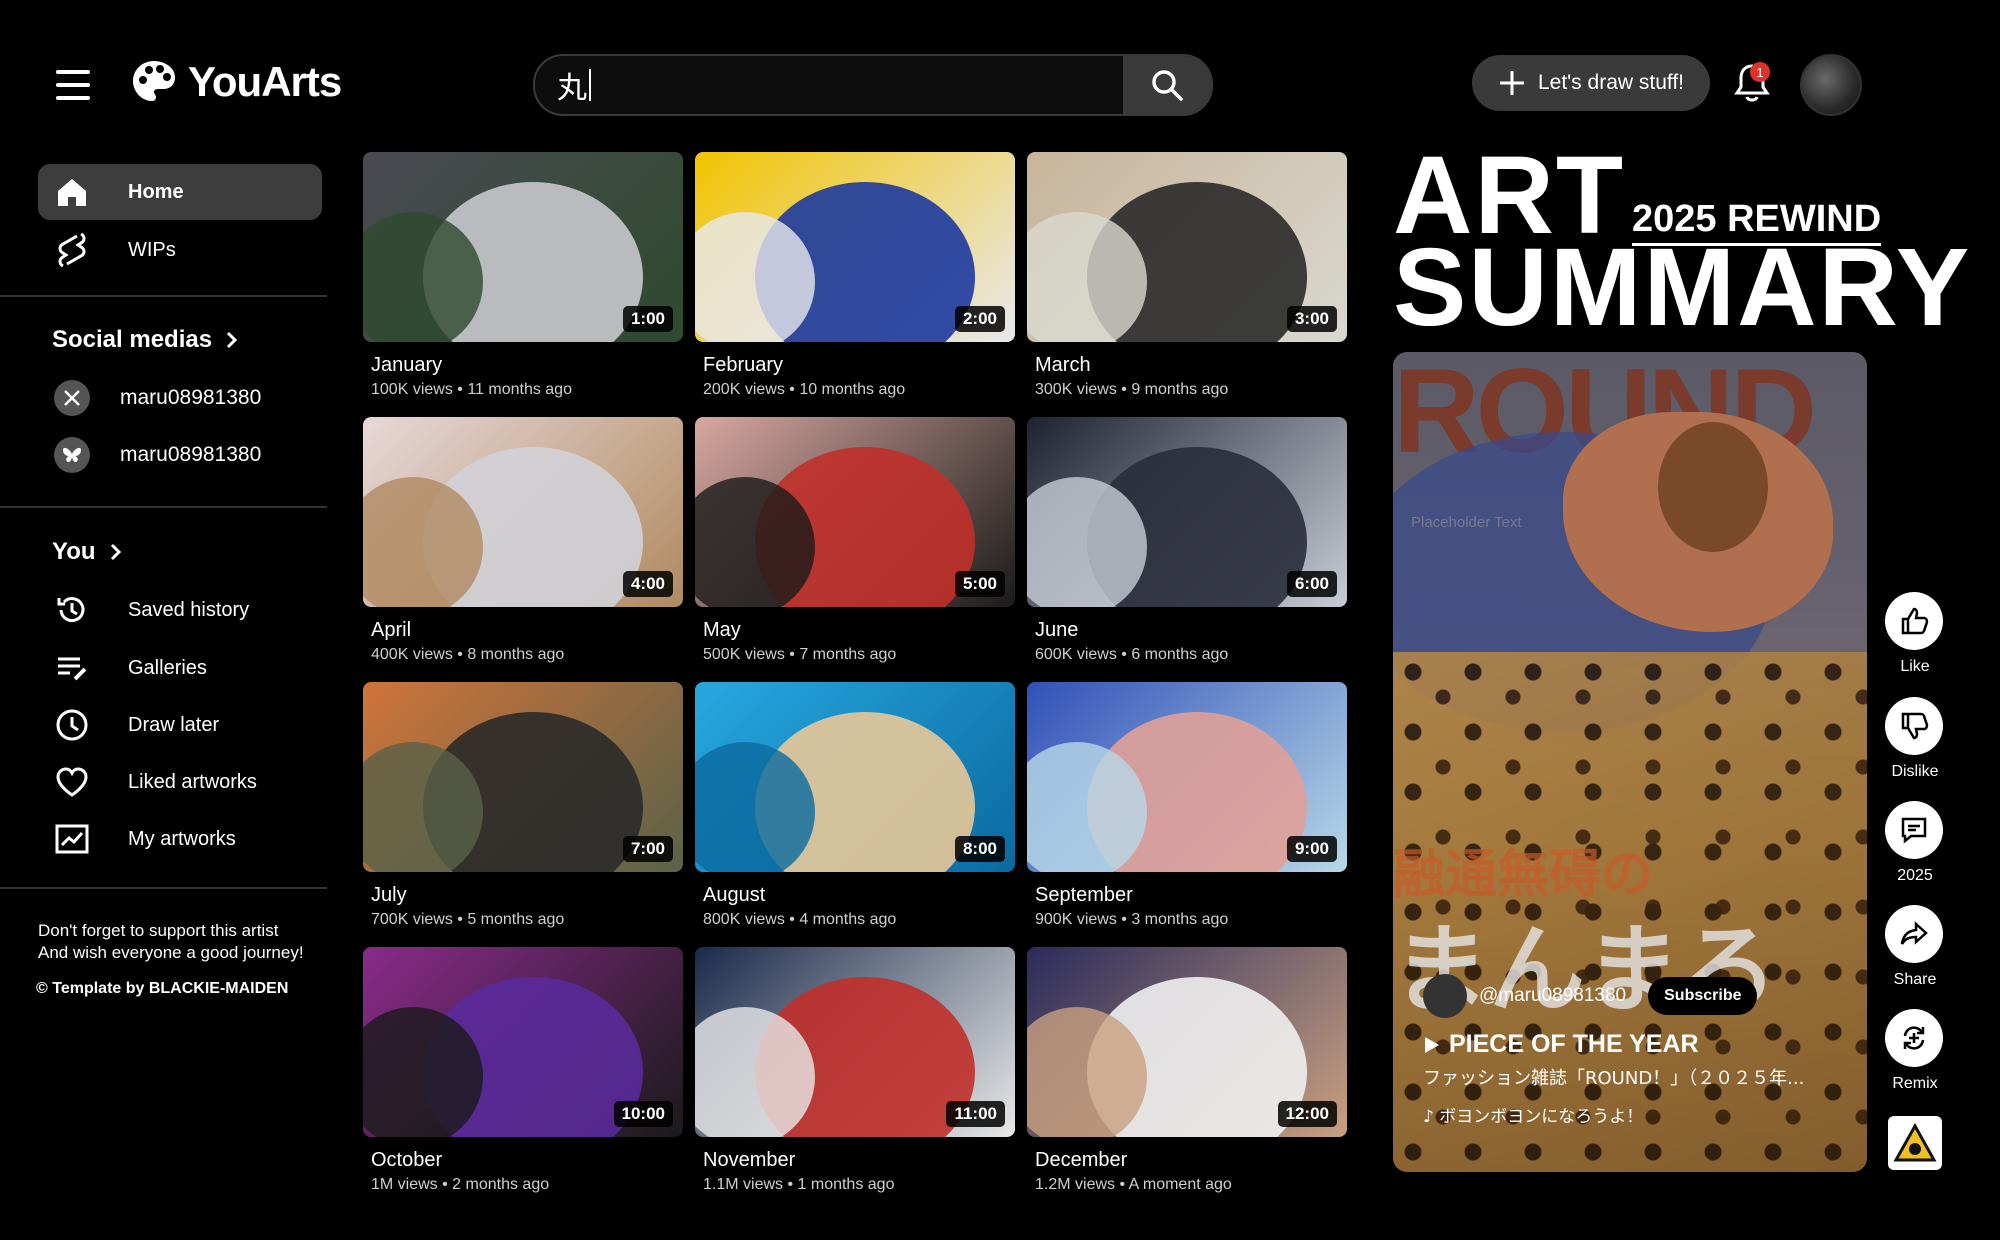 This screenshot has width=2000, height=1240. What do you see at coordinates (1311, 319) in the screenshot?
I see `video-duration: 3:00` at bounding box center [1311, 319].